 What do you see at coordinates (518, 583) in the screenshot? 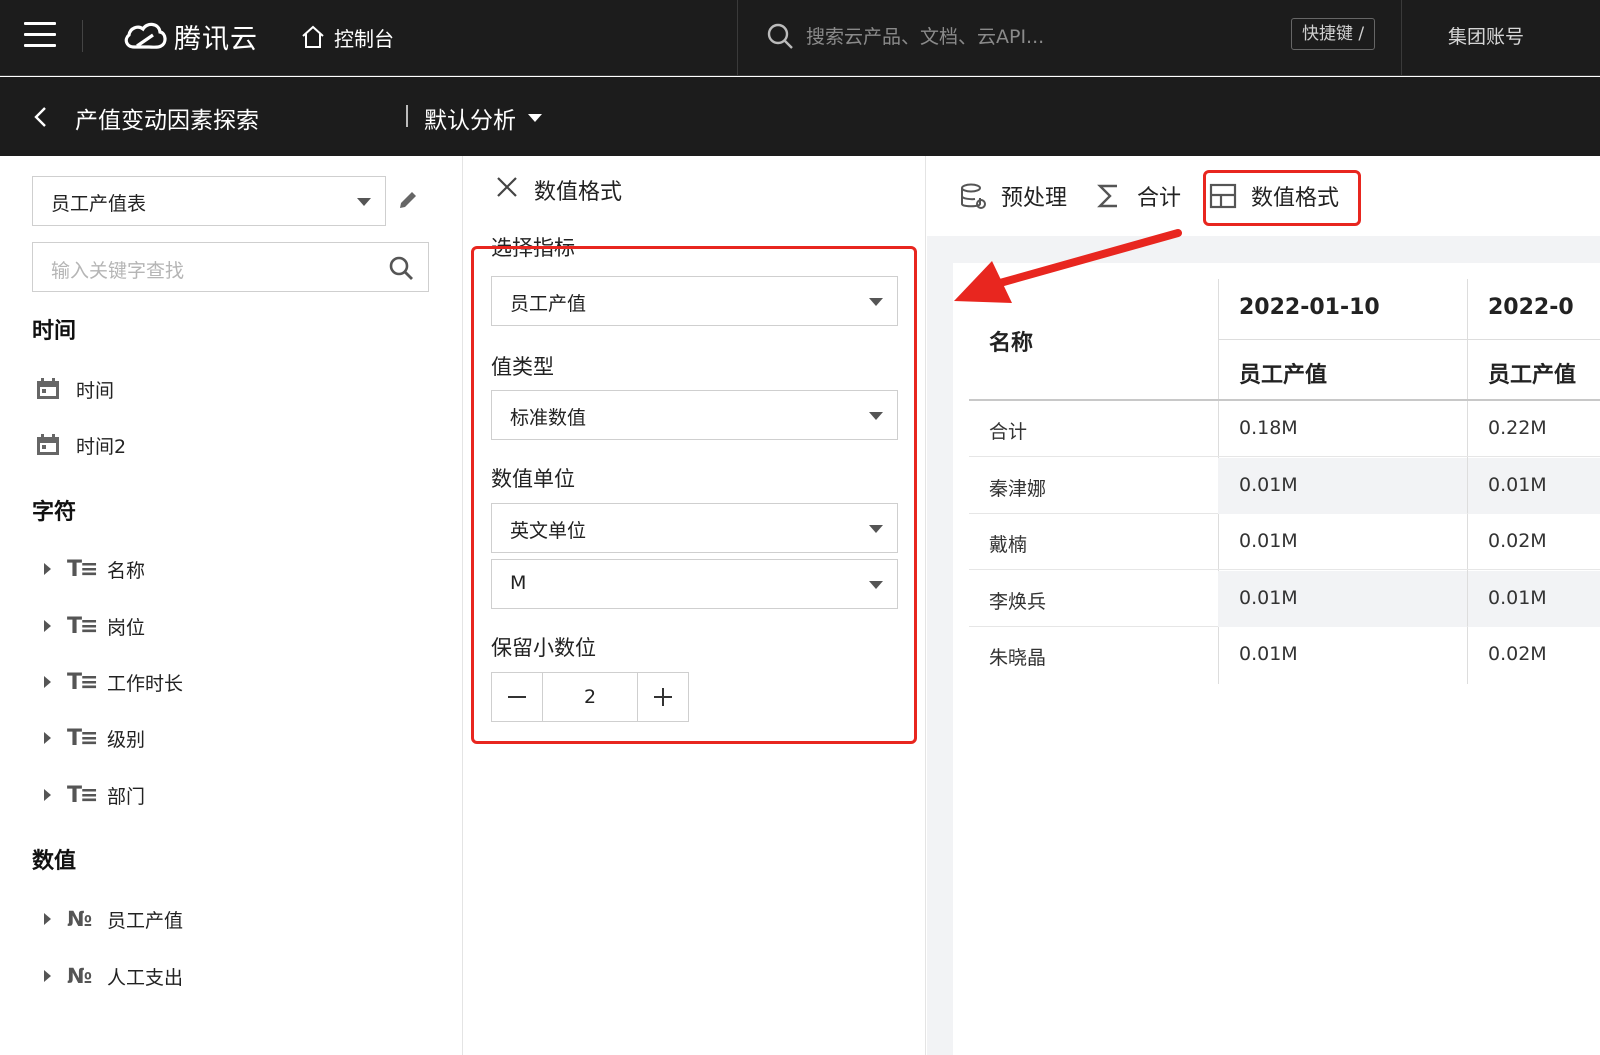
I see `unit-scale-value: M` at bounding box center [518, 583].